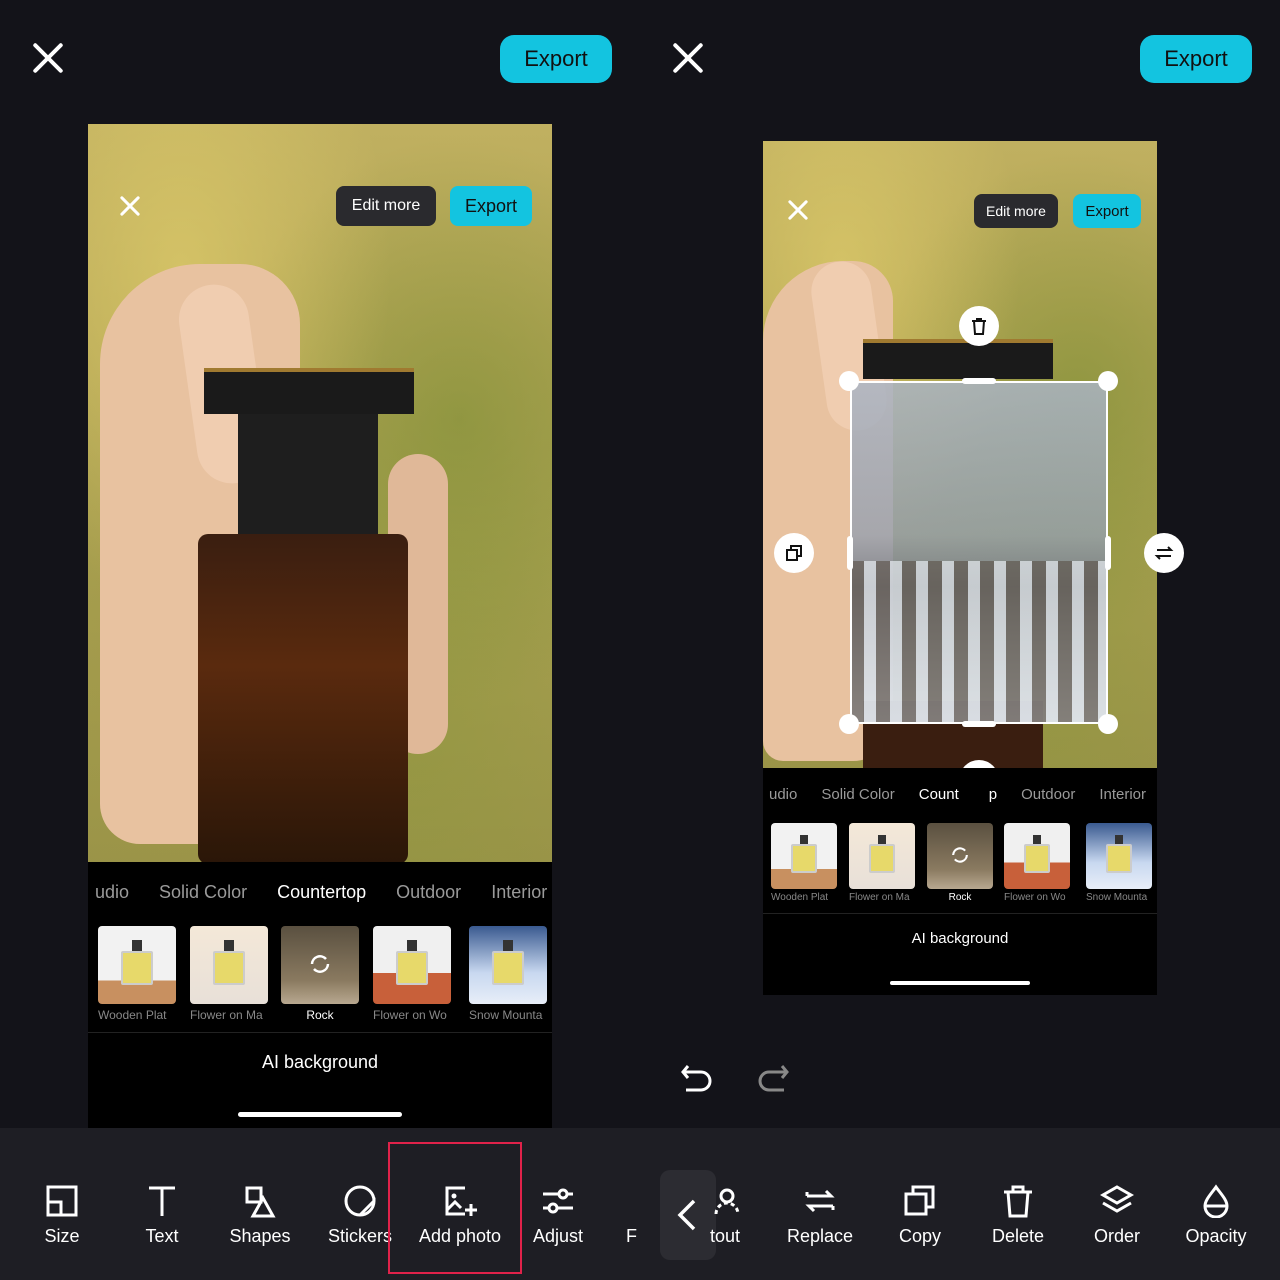  Describe the element at coordinates (939, 794) in the screenshot. I see `category-countertop: Count` at that location.